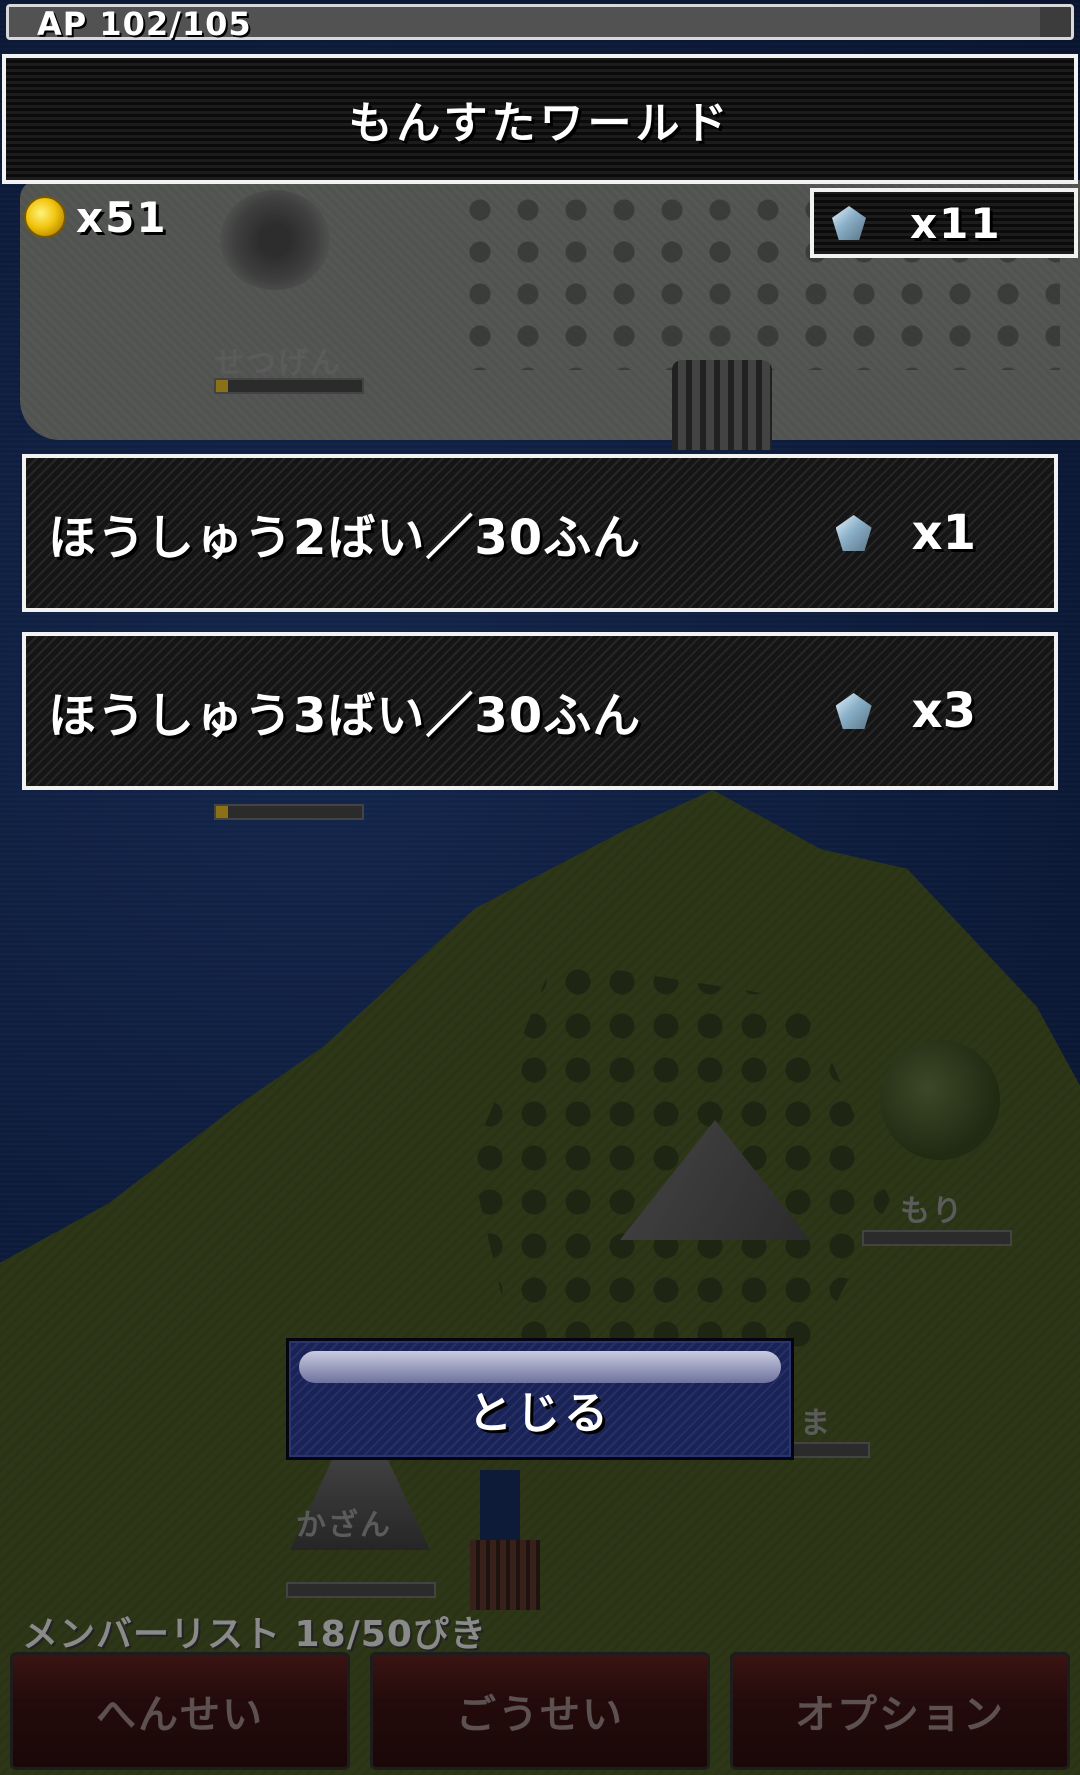 The height and width of the screenshot is (1775, 1080). I want to click on place-progress-volcano, so click(361, 1590).